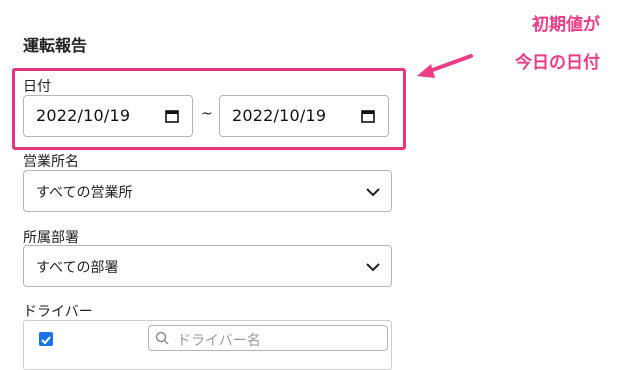 The height and width of the screenshot is (370, 624). I want to click on department-select-value: すべての部署, so click(77, 268).